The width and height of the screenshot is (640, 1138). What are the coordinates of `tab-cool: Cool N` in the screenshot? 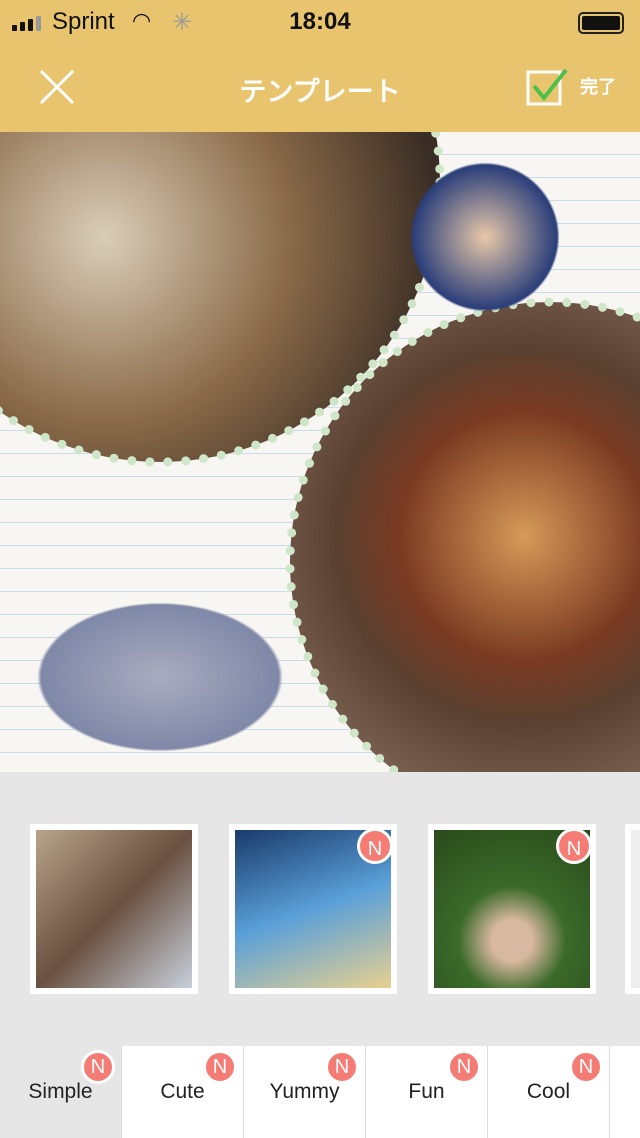 It's located at (549, 1092).